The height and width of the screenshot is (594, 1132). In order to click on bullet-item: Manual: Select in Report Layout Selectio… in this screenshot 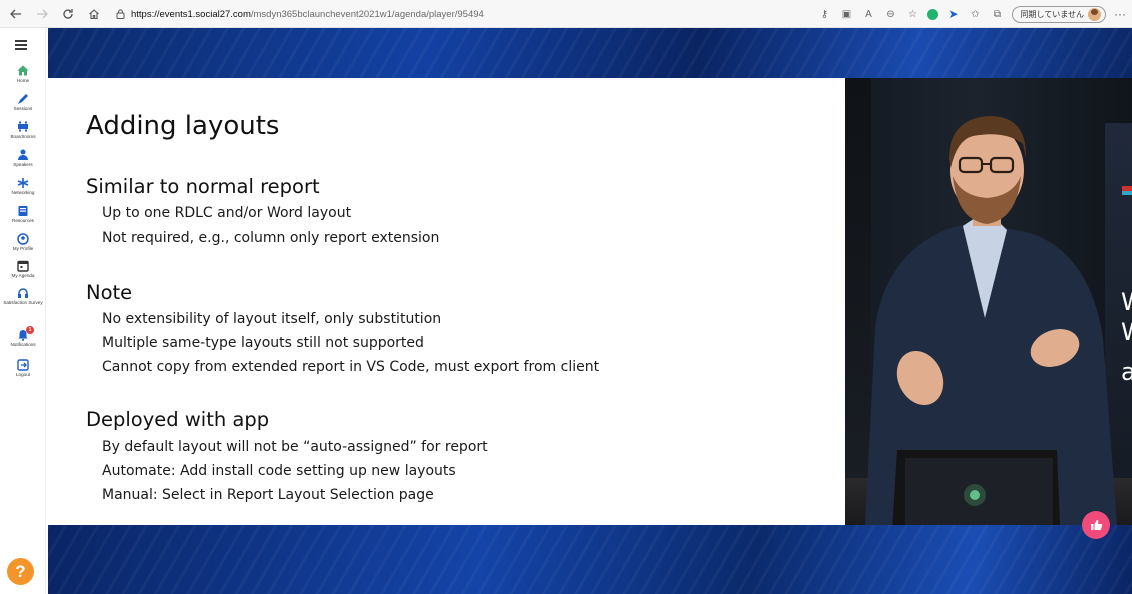, I will do `click(268, 495)`.